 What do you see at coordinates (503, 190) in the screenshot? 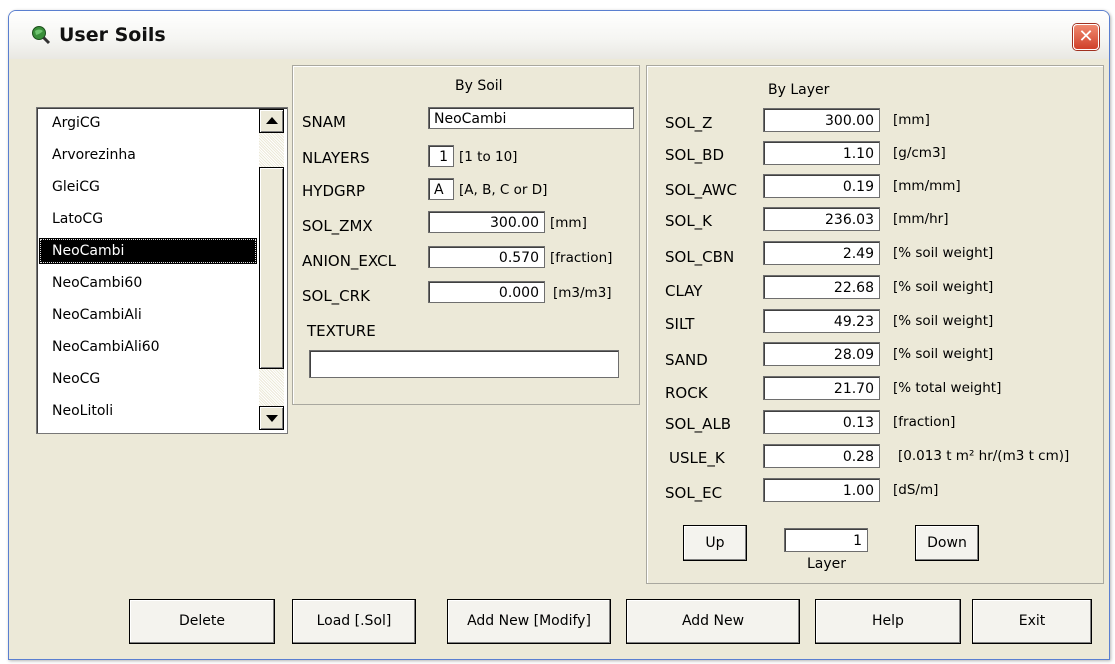
I see `hydgrp-unit: [A, B, C or D]` at bounding box center [503, 190].